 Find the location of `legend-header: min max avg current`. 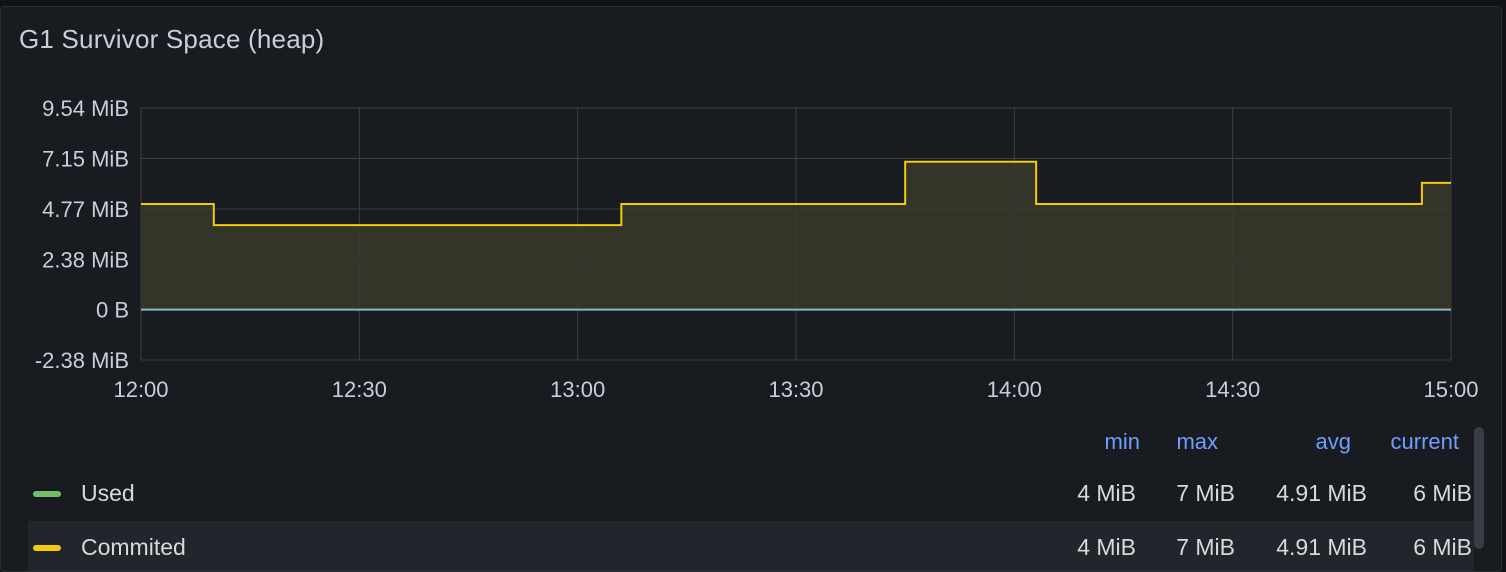

legend-header: min max avg current is located at coordinates (751, 444).